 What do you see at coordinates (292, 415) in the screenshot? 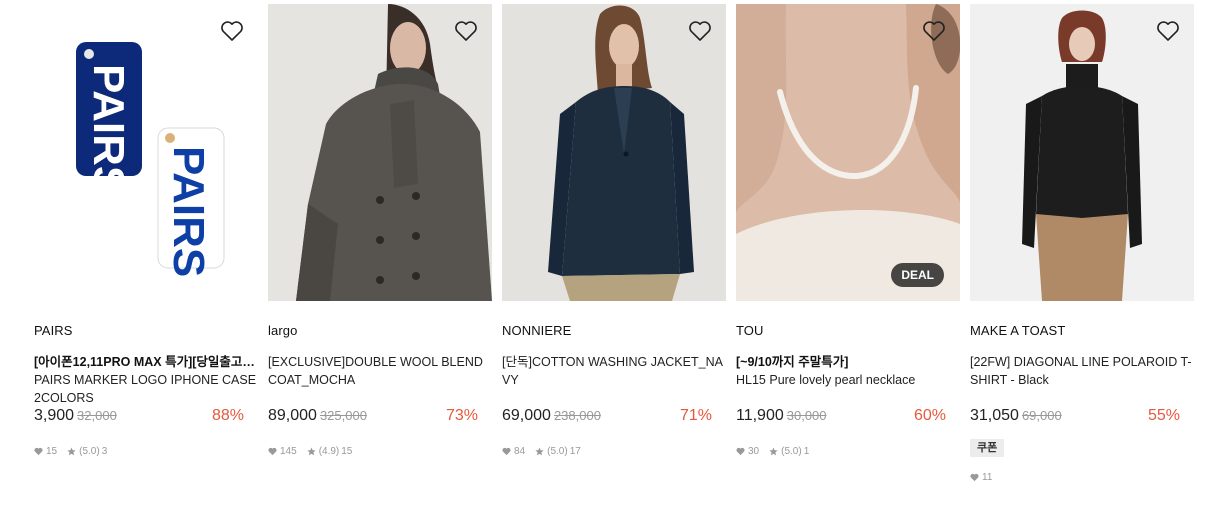
I see `sale-price: 89,000` at bounding box center [292, 415].